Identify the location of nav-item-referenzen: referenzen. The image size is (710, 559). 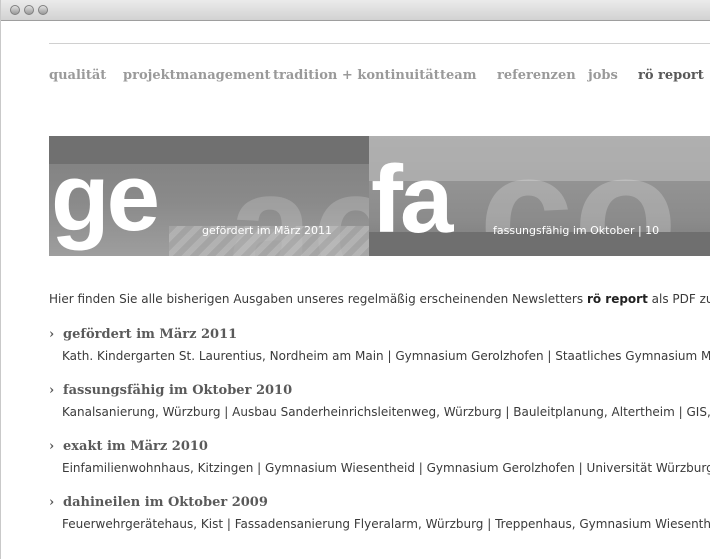
(536, 75).